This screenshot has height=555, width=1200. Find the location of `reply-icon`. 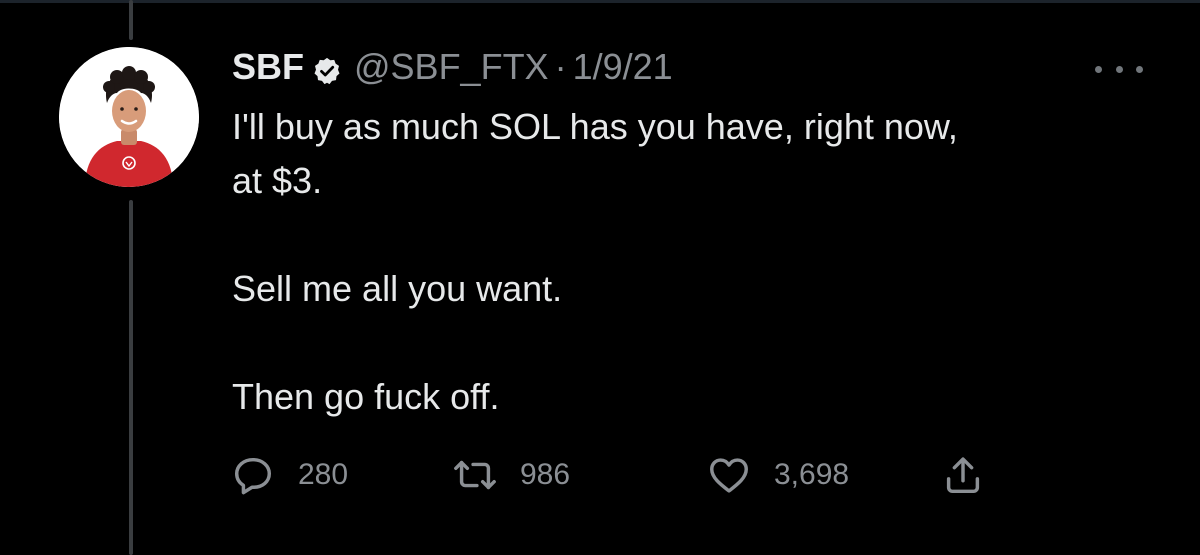

reply-icon is located at coordinates (253, 475).